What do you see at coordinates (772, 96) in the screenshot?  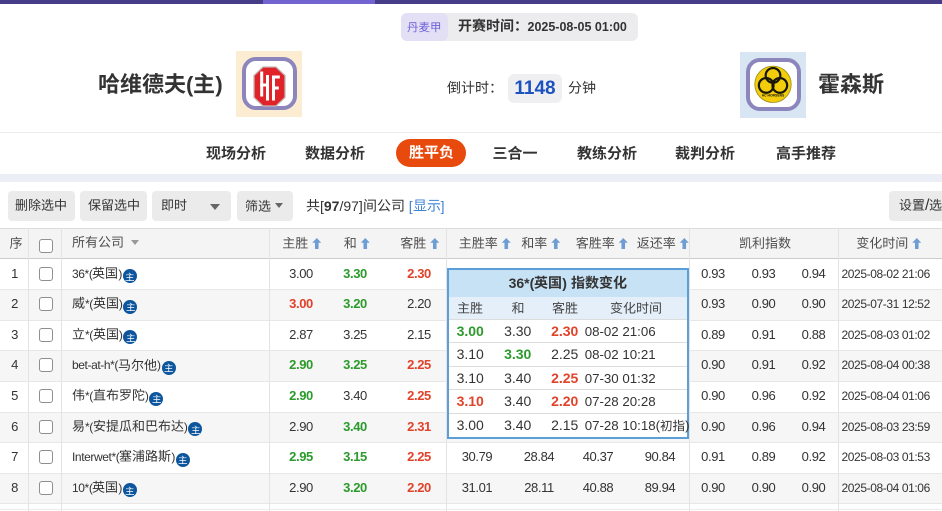 I see `svg-text: AC HORSENS` at bounding box center [772, 96].